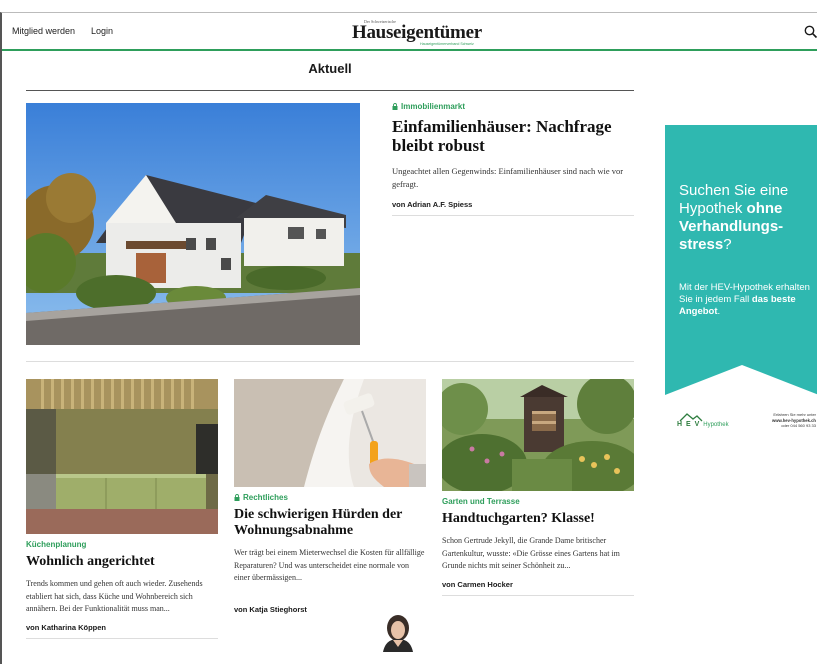  Describe the element at coordinates (513, 215) in the screenshot. I see `hero-divider` at that location.